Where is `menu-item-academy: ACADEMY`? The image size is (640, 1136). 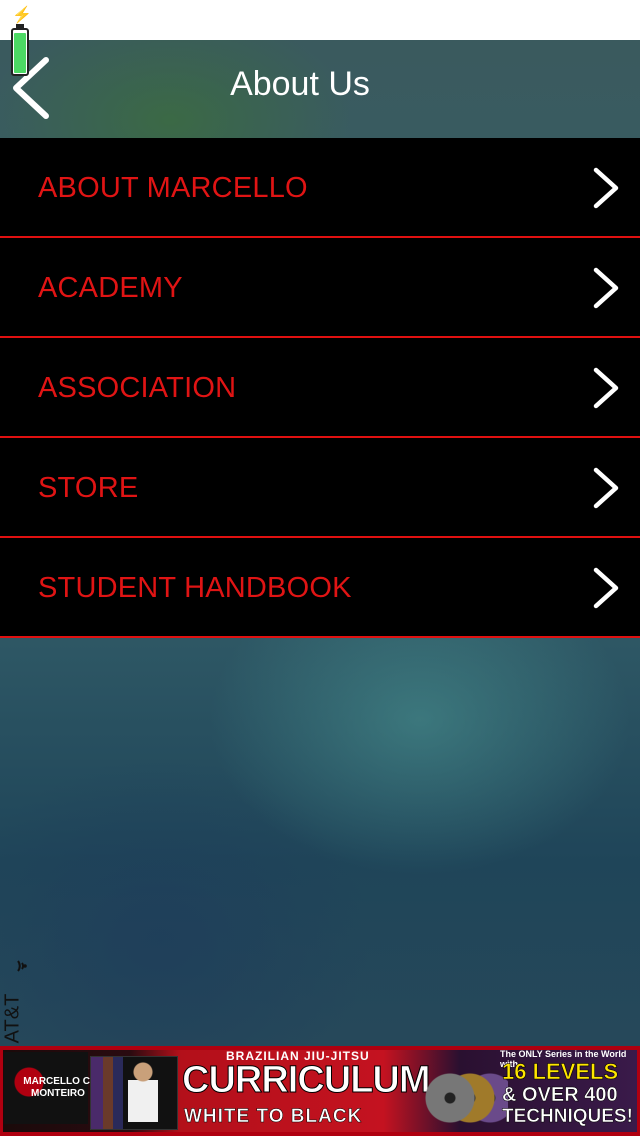
menu-item-academy: ACADEMY is located at coordinates (320, 288).